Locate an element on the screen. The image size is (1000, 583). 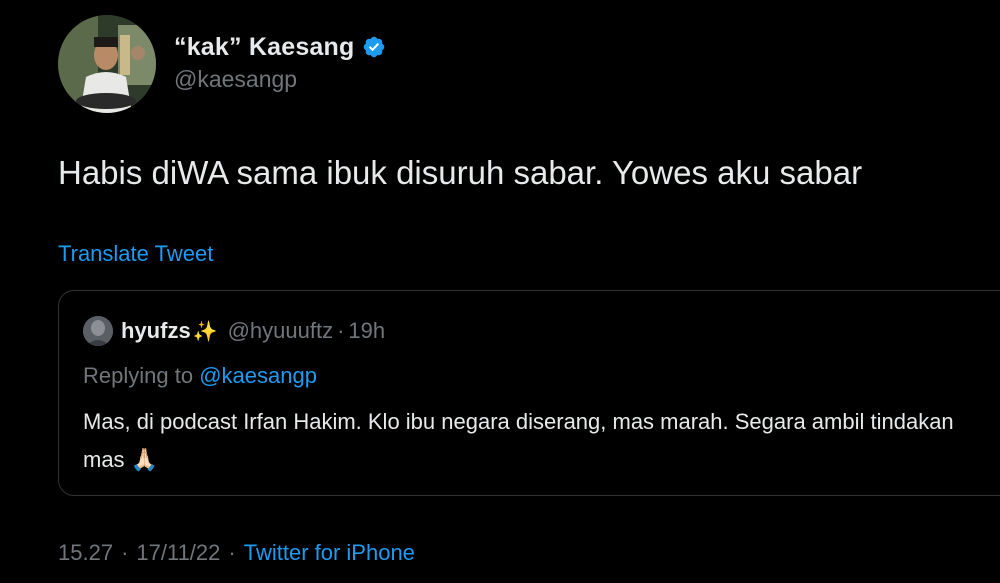
quoted-display-name: hyufzs is located at coordinates (156, 331).